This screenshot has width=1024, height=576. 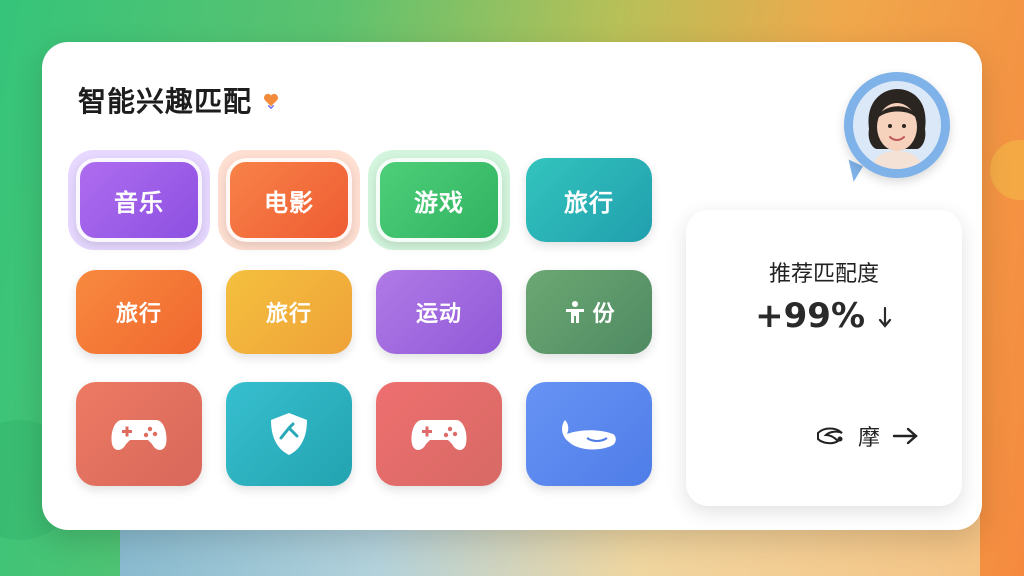 What do you see at coordinates (1007, 170) in the screenshot?
I see `background-decoration` at bounding box center [1007, 170].